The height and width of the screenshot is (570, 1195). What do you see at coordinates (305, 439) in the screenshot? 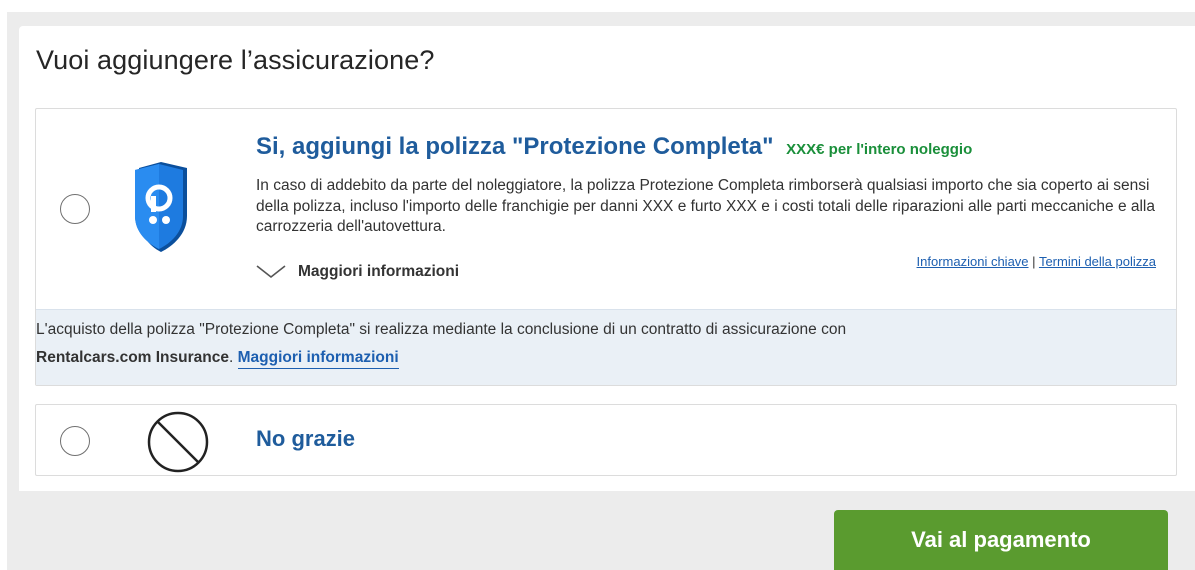
I see `option-no-thanks-label: No grazie` at bounding box center [305, 439].